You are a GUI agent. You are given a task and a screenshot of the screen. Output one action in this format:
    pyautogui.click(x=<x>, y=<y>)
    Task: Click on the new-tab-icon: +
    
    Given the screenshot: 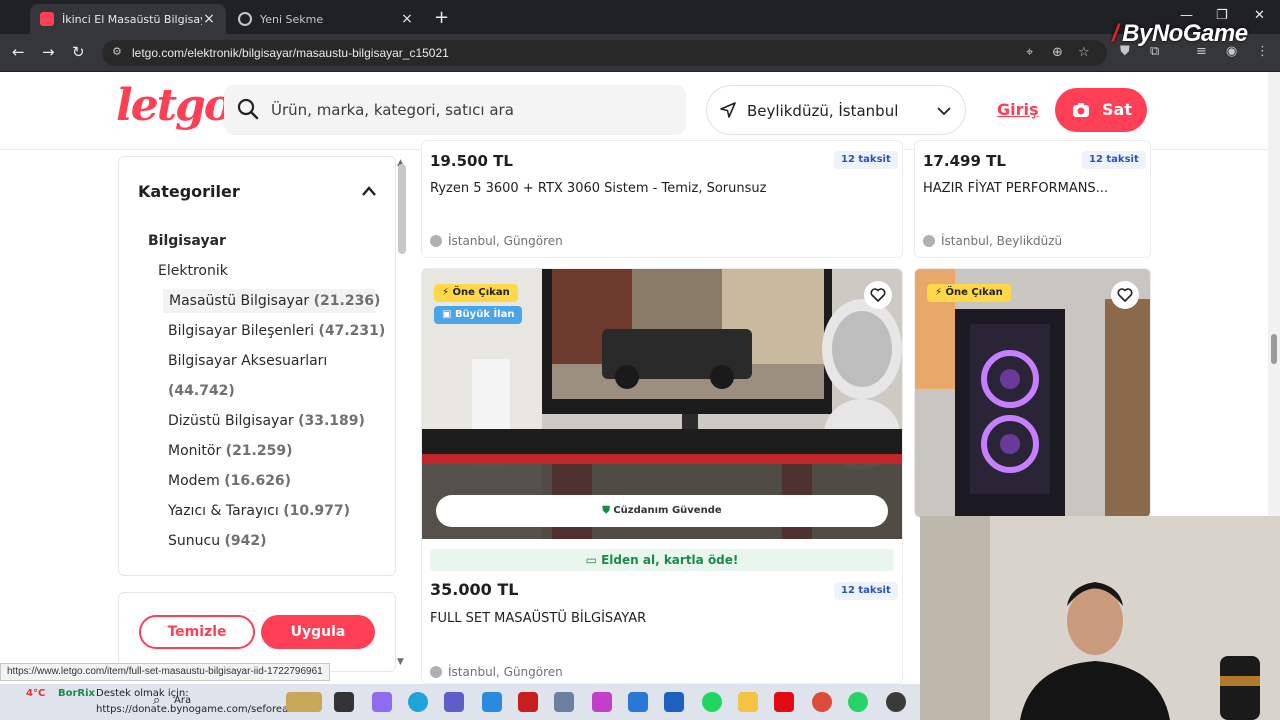 What is the action you would take?
    pyautogui.click(x=441, y=17)
    